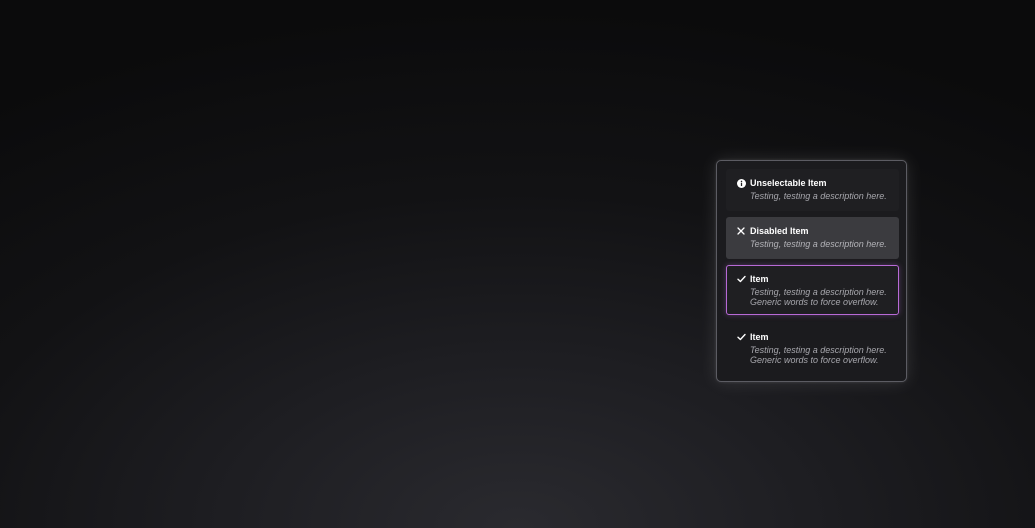  What do you see at coordinates (741, 231) in the screenshot?
I see `close-icon` at bounding box center [741, 231].